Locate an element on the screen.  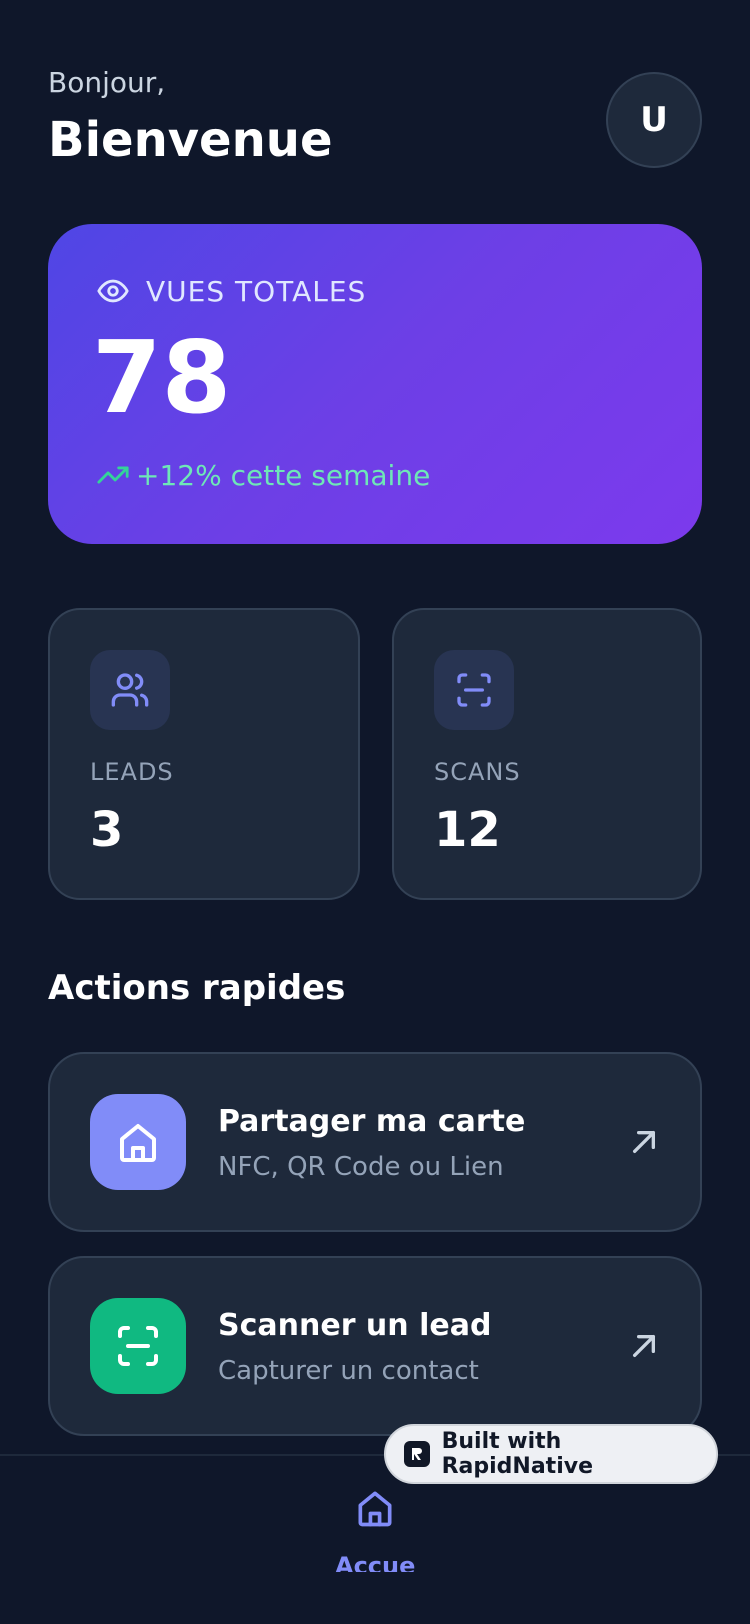
built-with-badge: Built with RapidNative is located at coordinates (551, 1454).